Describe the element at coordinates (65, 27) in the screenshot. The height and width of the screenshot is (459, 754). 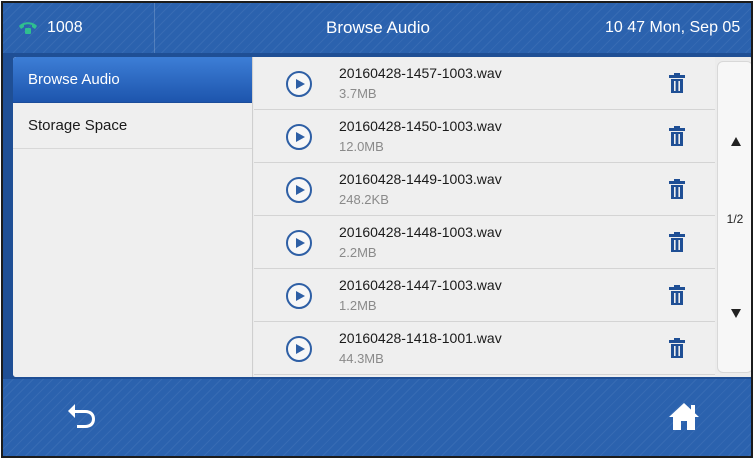
I see `account-number: 1008` at that location.